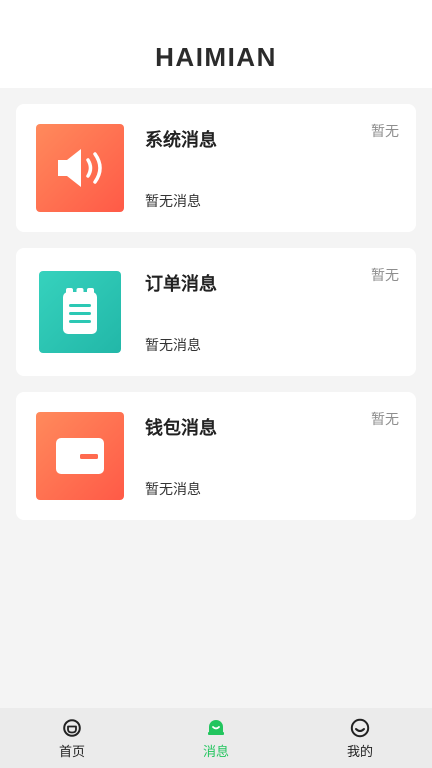 The height and width of the screenshot is (768, 432). I want to click on speaker-icon, so click(80, 168).